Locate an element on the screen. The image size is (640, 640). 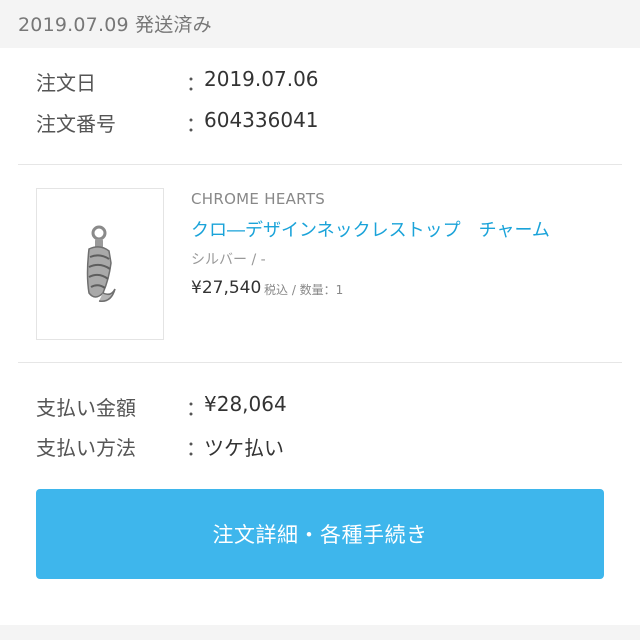
payment-method-value: ツケ払い is located at coordinates (244, 448).